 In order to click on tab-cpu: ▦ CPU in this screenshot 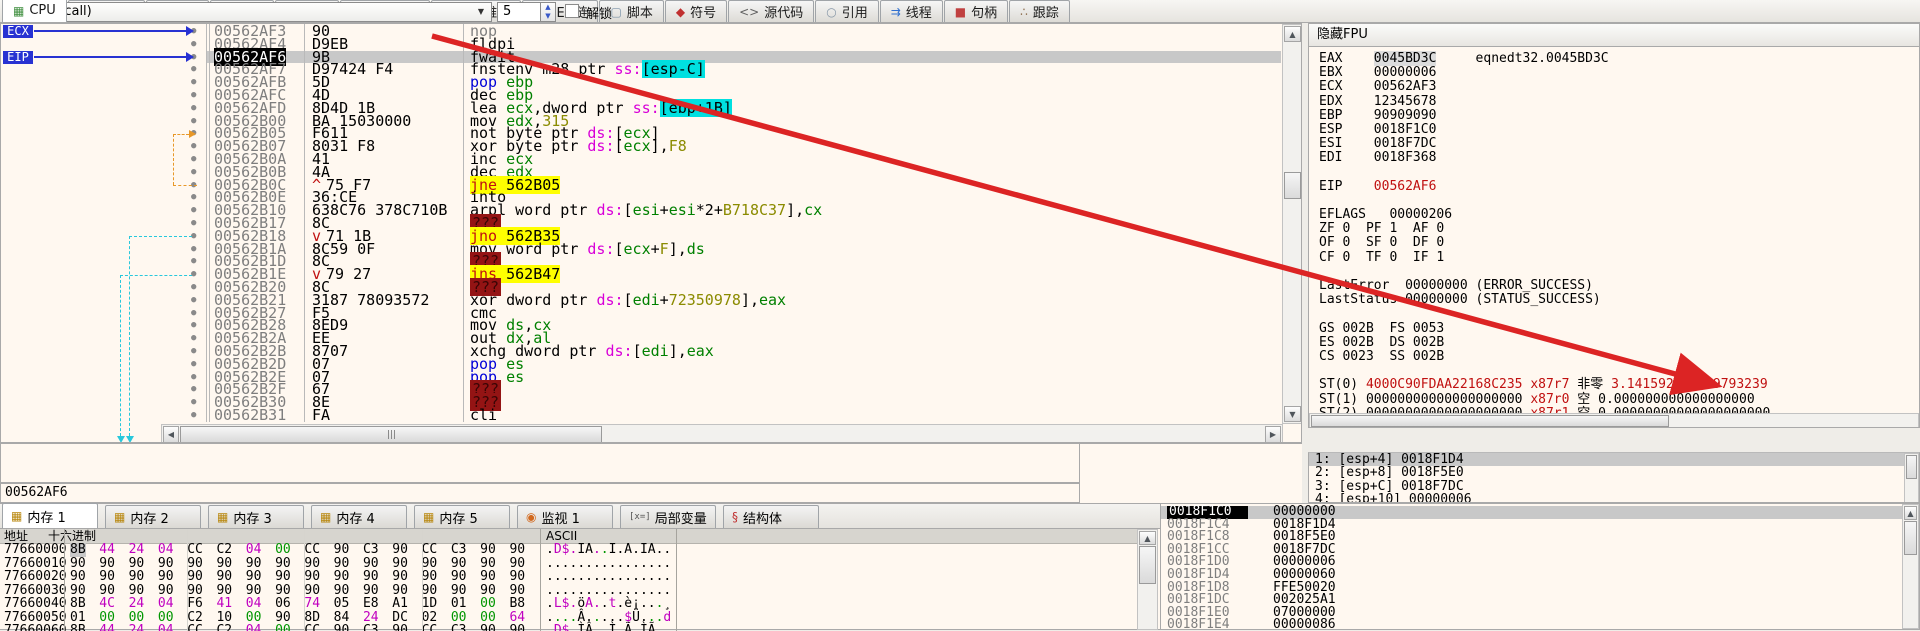, I will do `click(34, 11)`.